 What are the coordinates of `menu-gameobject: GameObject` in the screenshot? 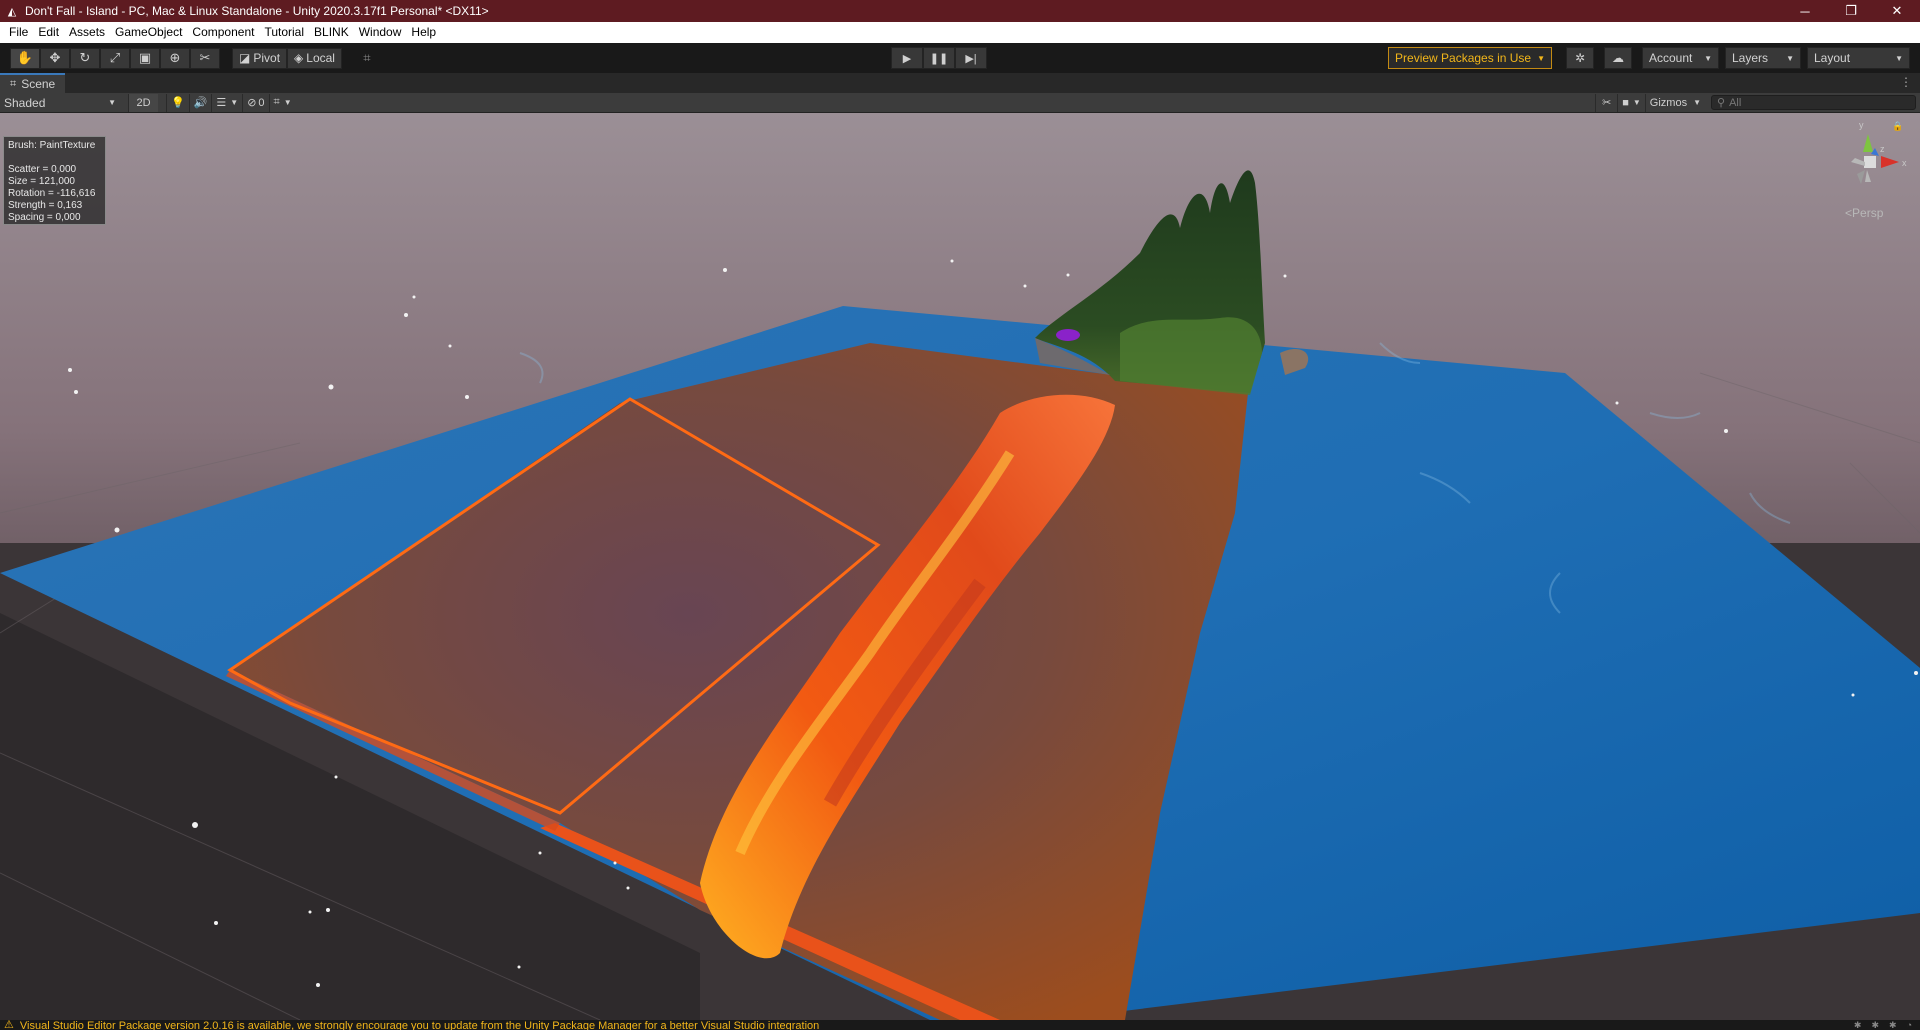 It's located at (148, 32).